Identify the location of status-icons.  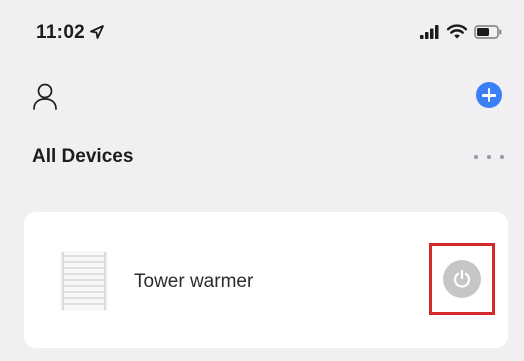
(461, 31).